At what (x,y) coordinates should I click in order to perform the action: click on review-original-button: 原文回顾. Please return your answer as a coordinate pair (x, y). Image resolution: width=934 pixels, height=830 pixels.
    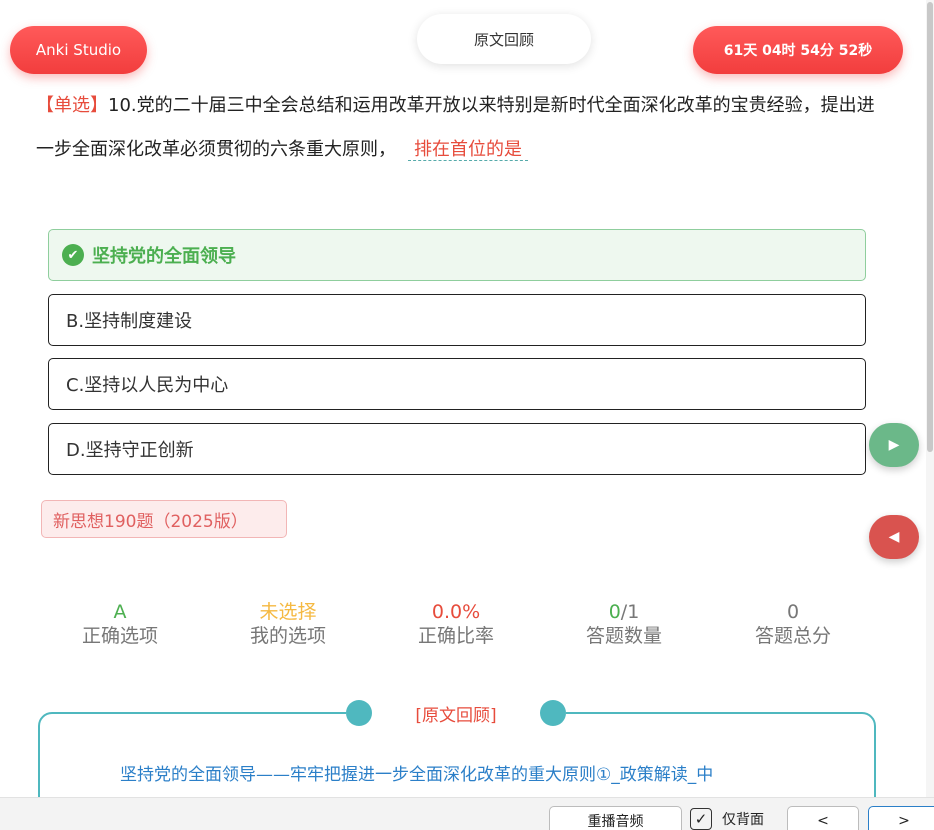
    Looking at the image, I should click on (504, 39).